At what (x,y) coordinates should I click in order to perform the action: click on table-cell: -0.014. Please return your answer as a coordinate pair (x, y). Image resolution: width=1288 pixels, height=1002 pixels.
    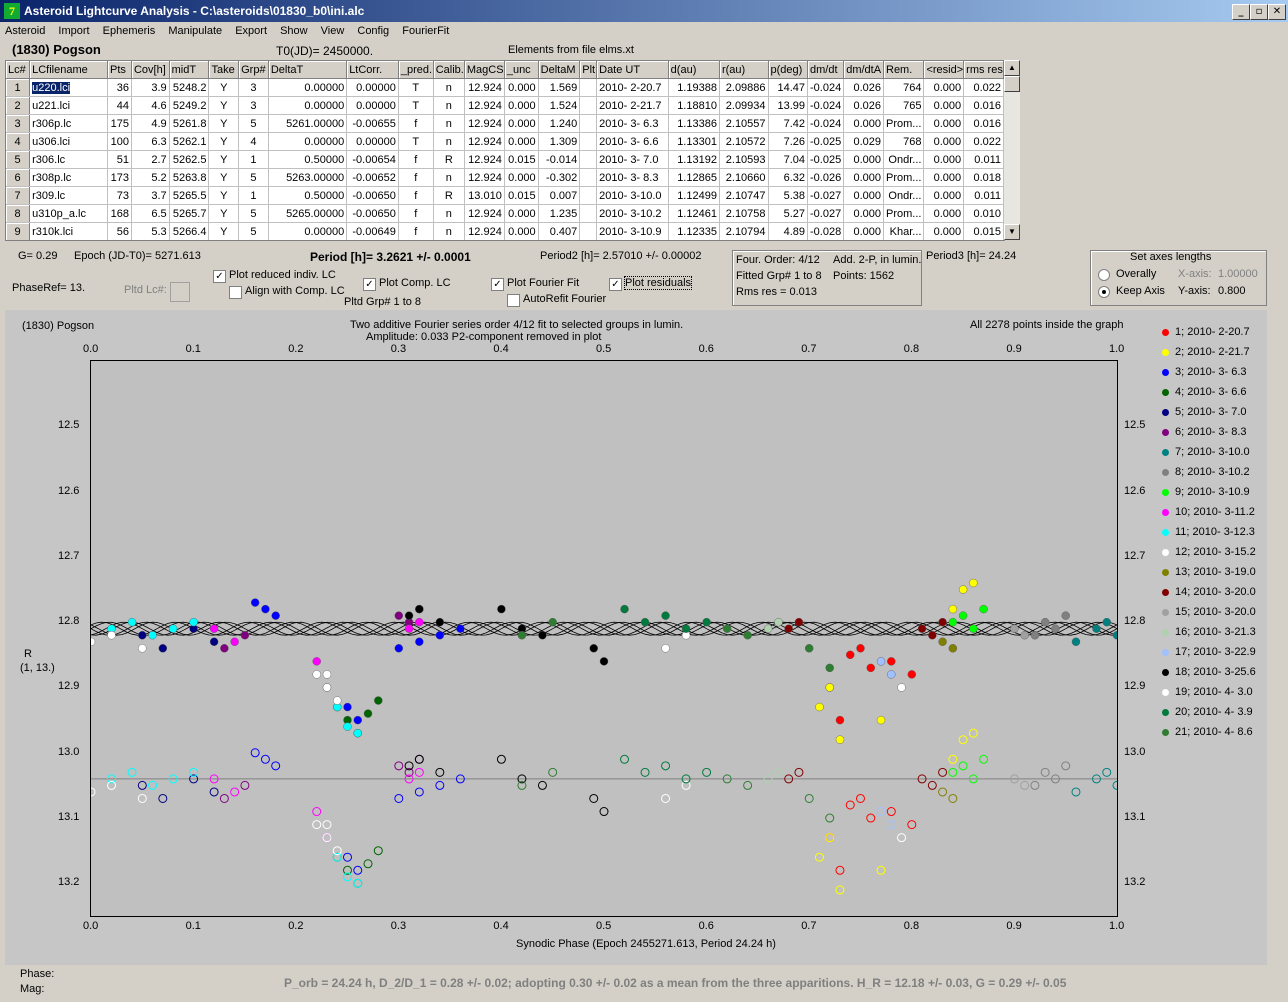
    Looking at the image, I should click on (559, 159).